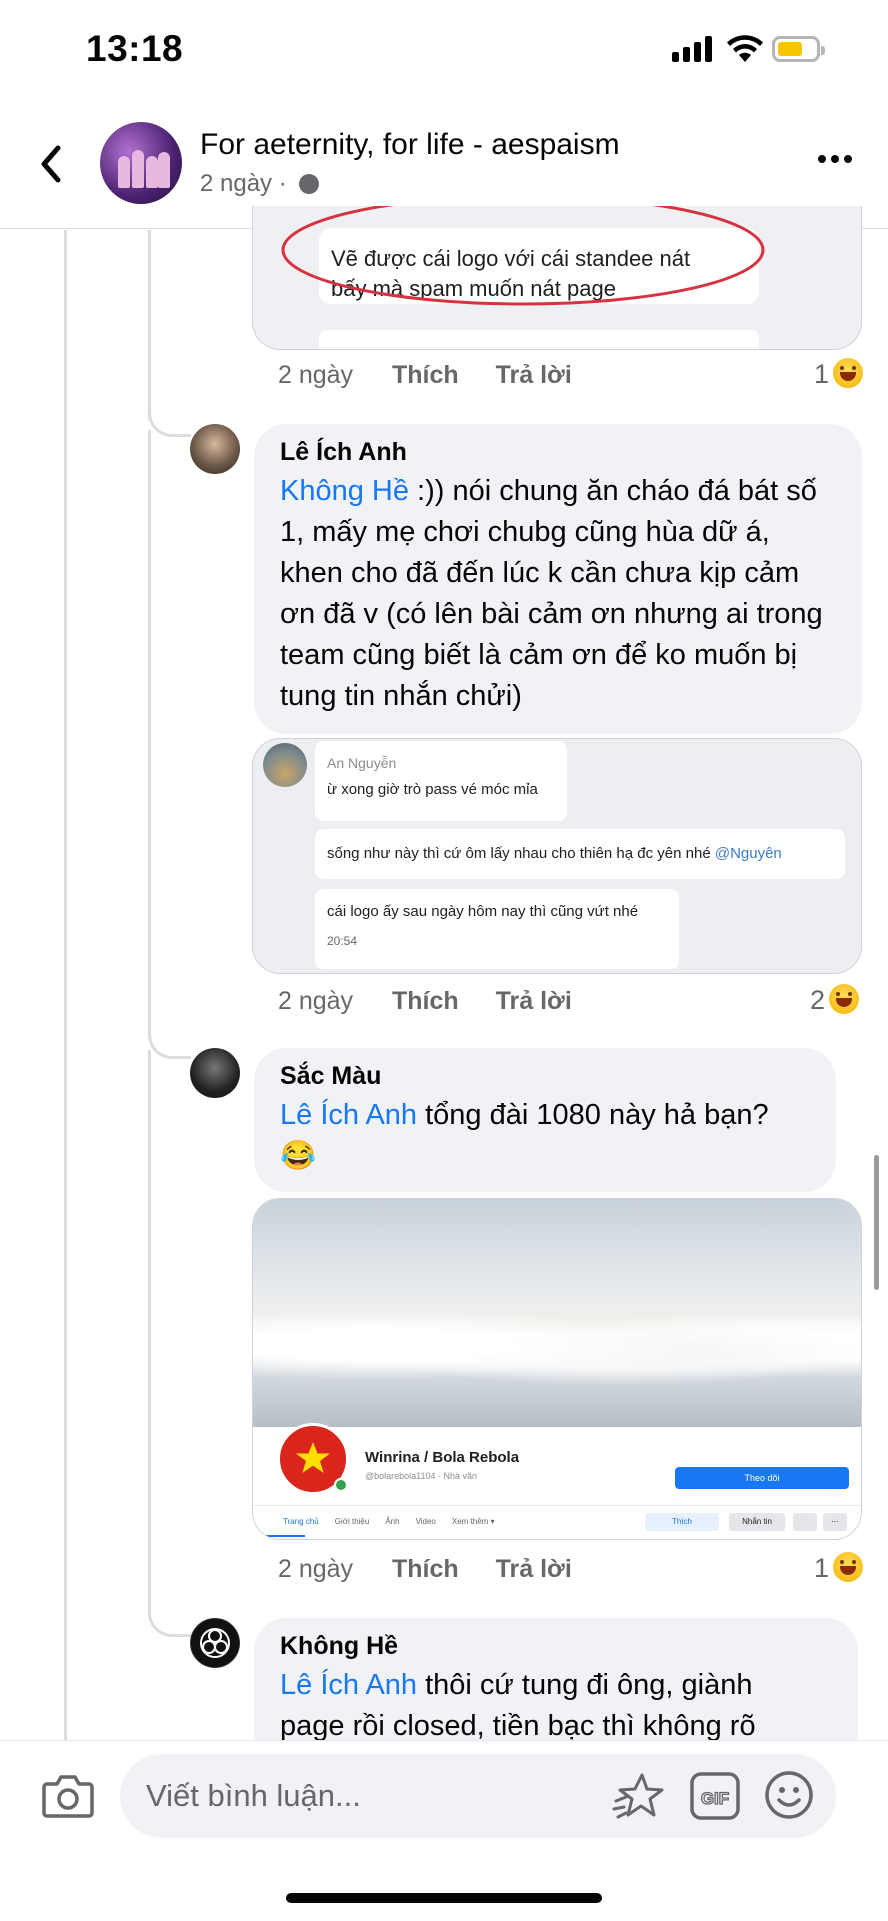  What do you see at coordinates (51, 164) in the screenshot?
I see `back-chevron-icon` at bounding box center [51, 164].